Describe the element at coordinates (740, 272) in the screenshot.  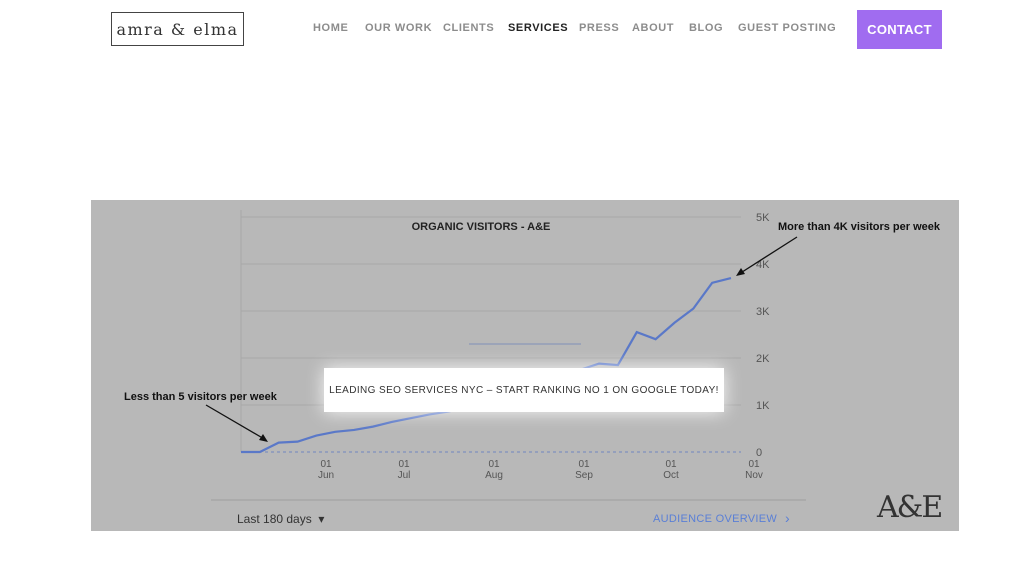
I see `annotation-high-arrowhead` at that location.